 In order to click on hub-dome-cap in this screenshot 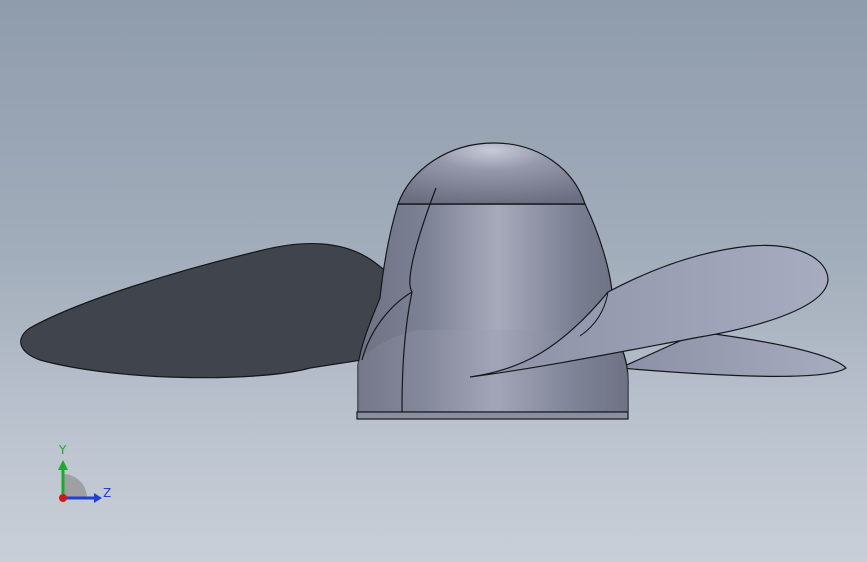, I will do `click(491, 173)`.